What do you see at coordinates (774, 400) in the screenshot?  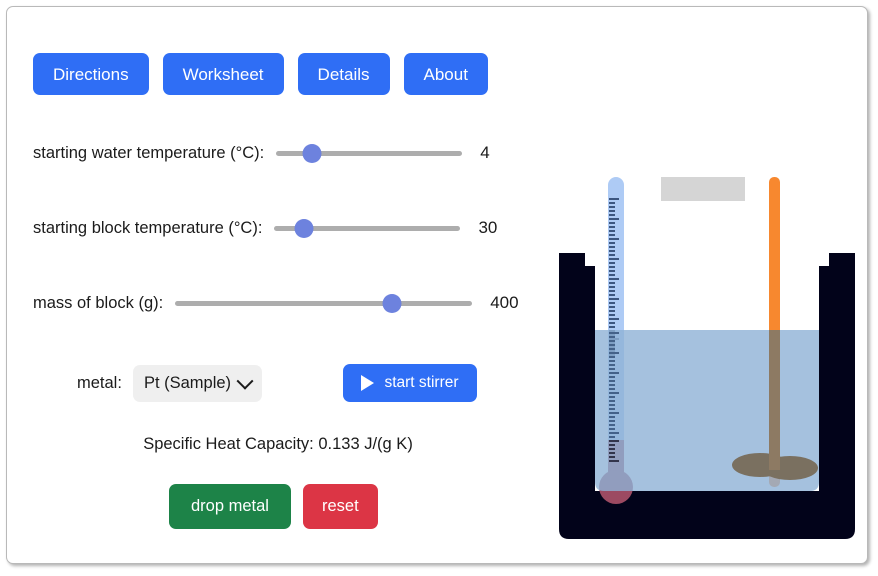 I see `stirrer-rod-submerged` at bounding box center [774, 400].